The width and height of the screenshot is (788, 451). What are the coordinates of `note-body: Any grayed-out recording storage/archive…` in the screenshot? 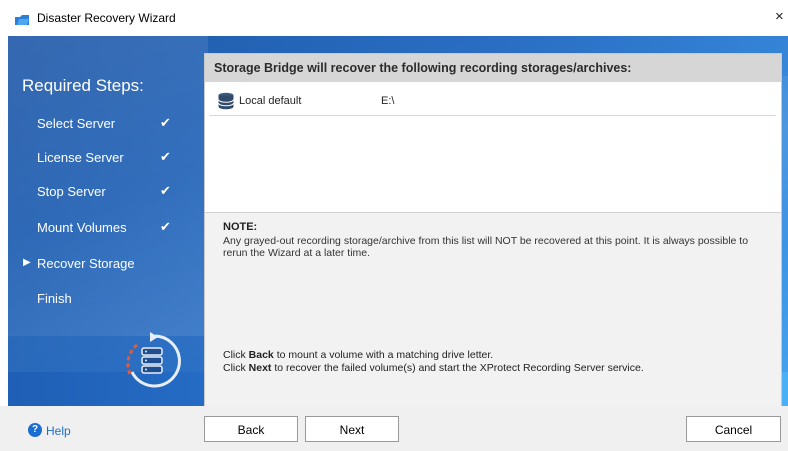 It's located at (486, 247).